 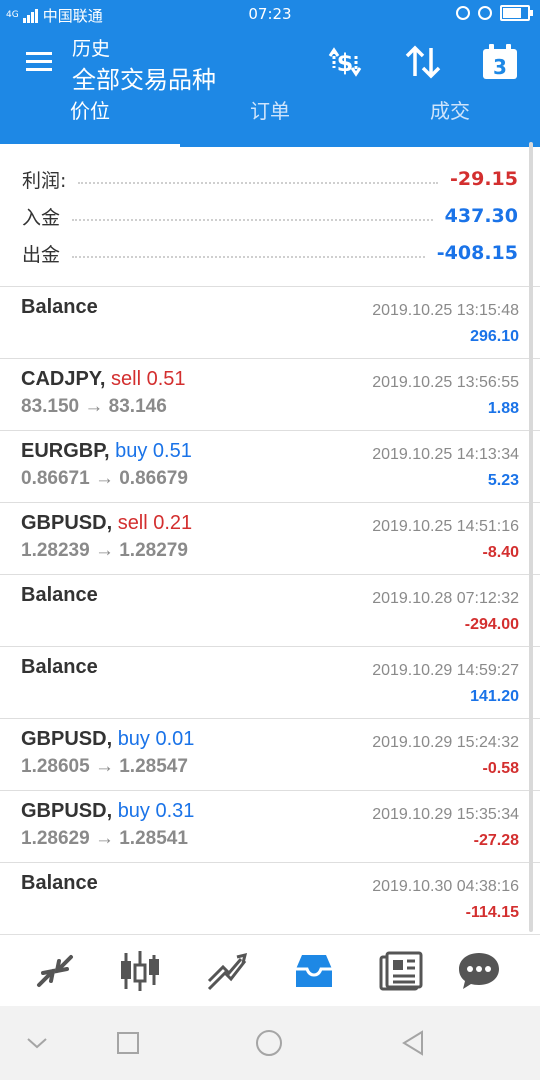 I want to click on deal-title: GBPUSD, sell 0.21, so click(x=106, y=523).